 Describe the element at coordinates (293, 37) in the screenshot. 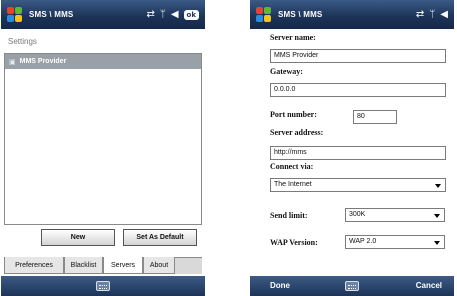

I see `server-name-label: Server name:` at that location.